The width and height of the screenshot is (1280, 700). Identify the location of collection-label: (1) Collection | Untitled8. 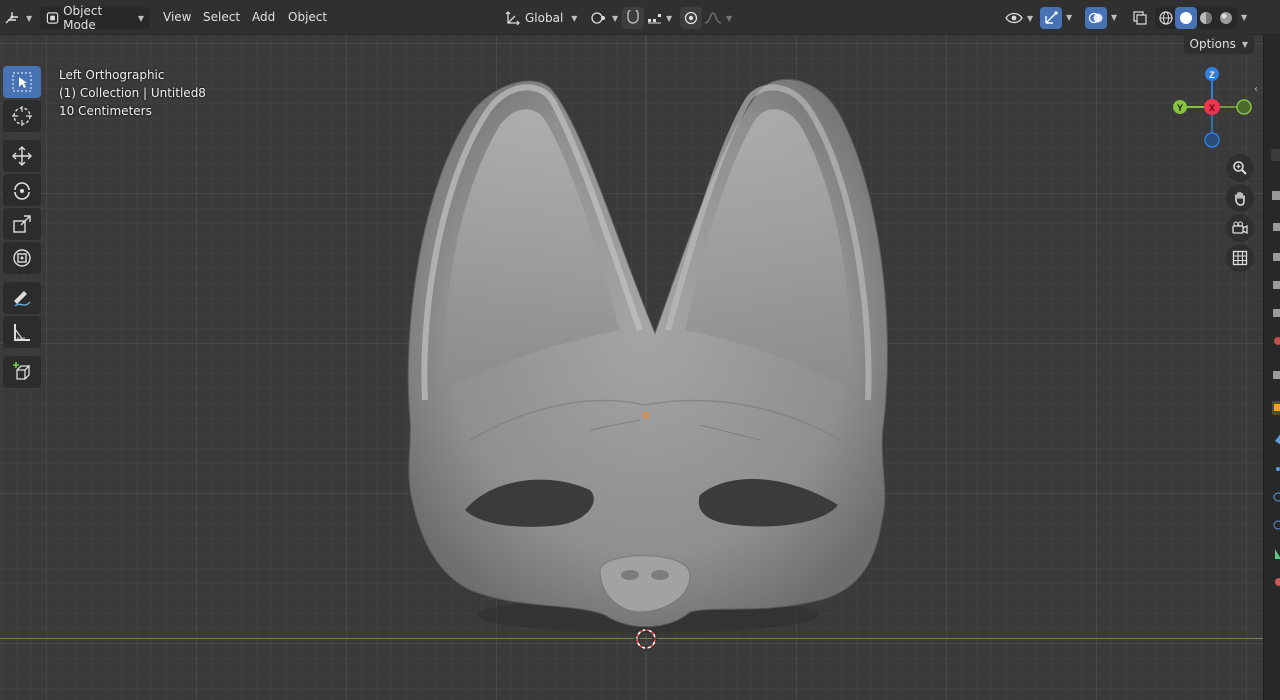
(132, 93).